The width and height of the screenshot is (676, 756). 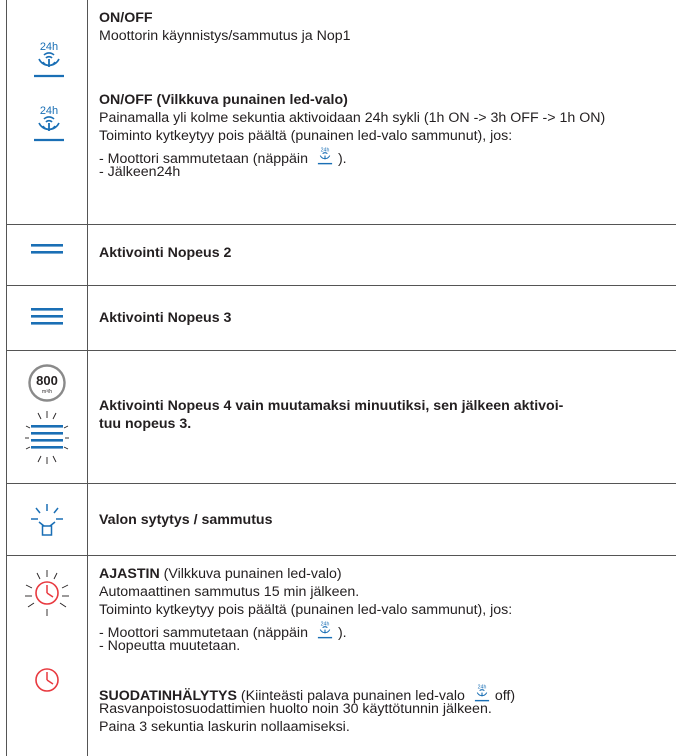 I want to click on timer-title-label: AJASTIN, so click(x=129, y=574).